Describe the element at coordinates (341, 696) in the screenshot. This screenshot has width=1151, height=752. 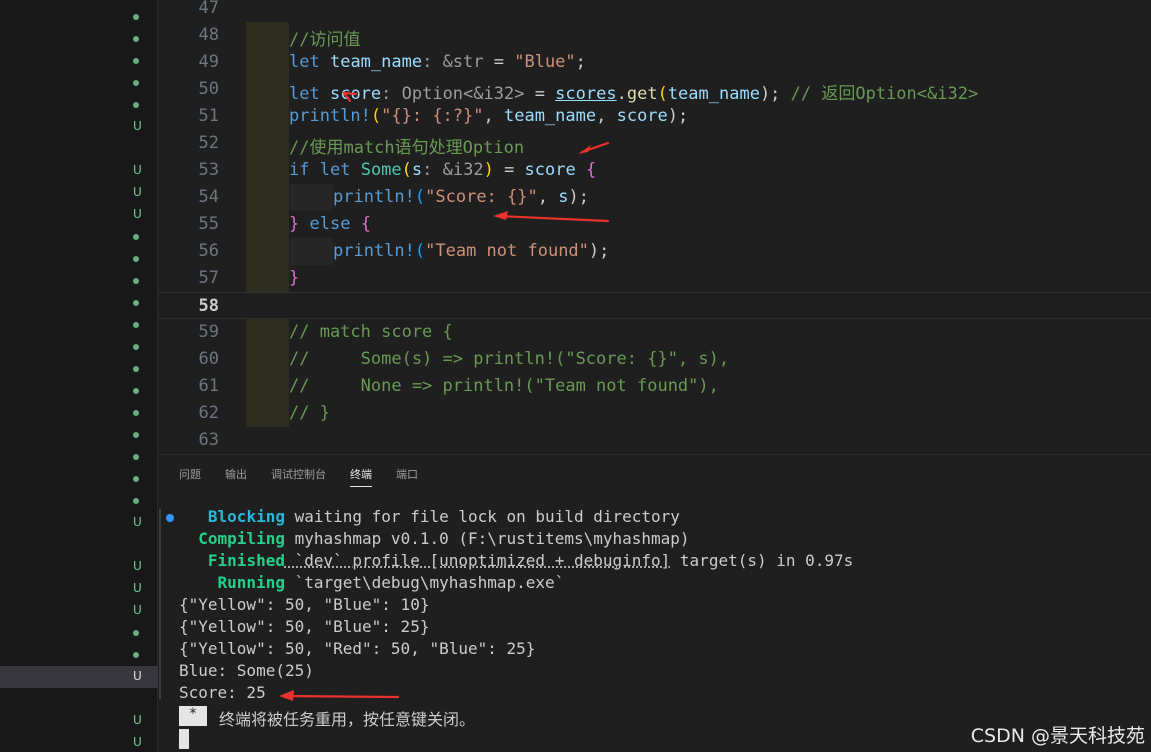
I see `arrow-score` at that location.